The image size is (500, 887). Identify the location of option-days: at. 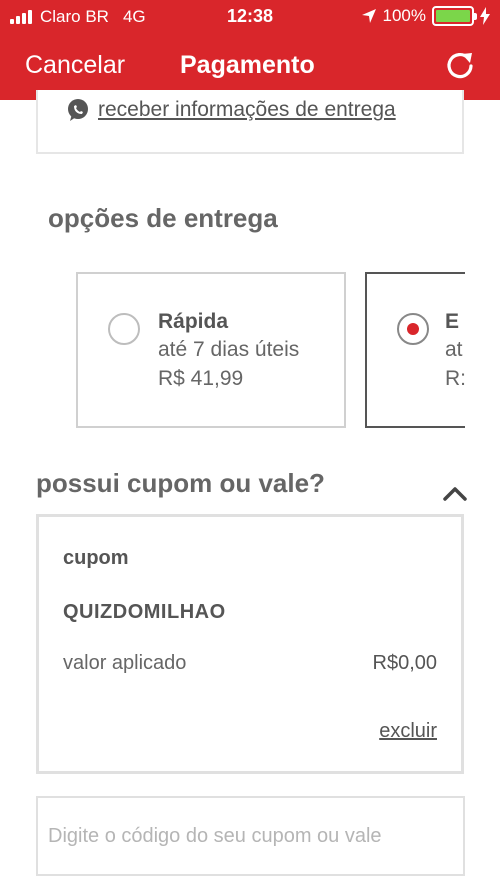
(454, 349).